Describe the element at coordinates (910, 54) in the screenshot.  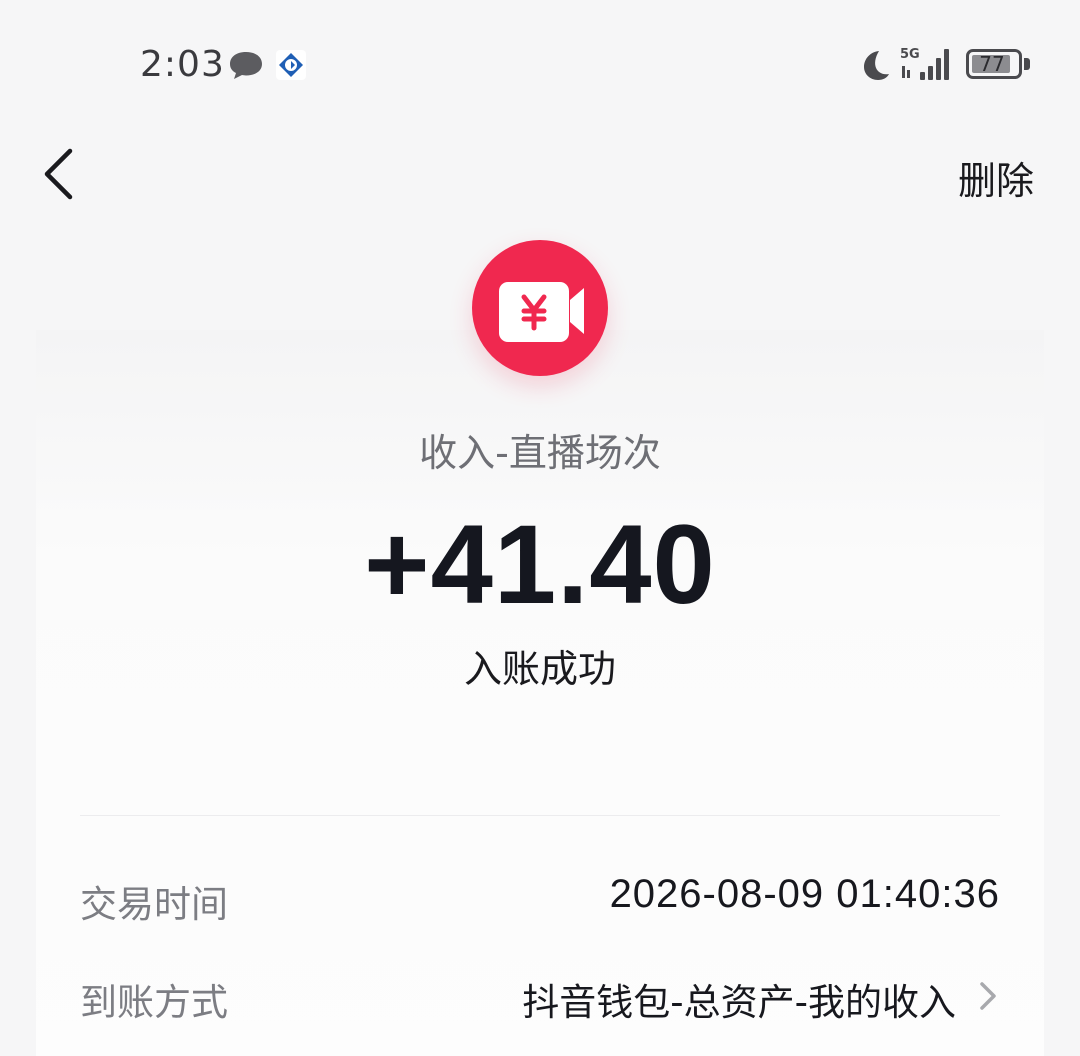
I see `network-label: 5G` at that location.